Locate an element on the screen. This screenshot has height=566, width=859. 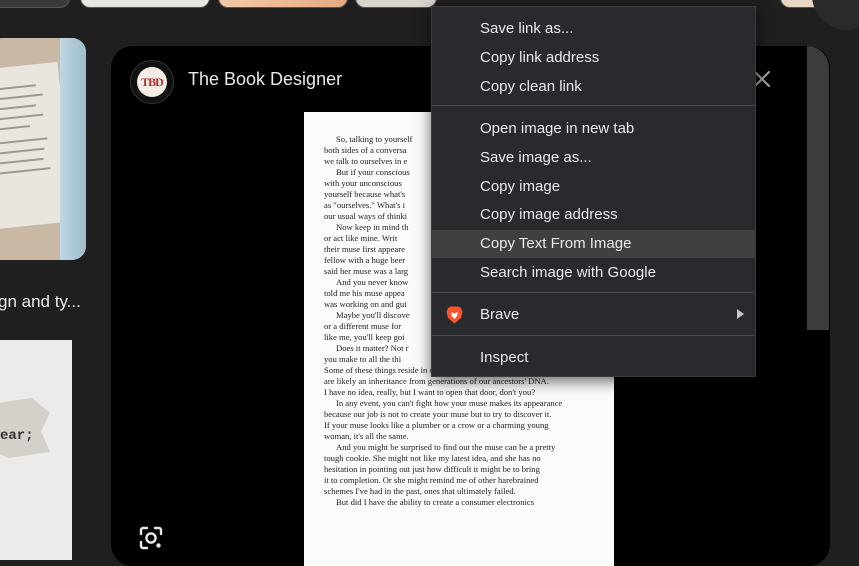
brave-lion-icon is located at coordinates (454, 315).